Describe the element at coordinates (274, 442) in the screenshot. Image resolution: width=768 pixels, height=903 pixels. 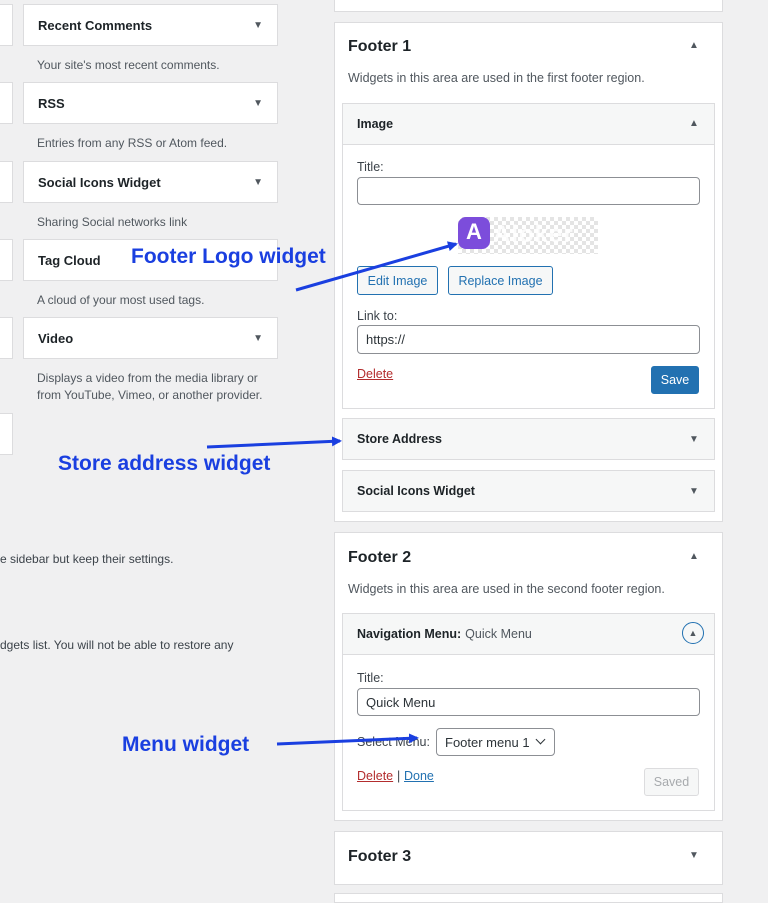
I see `arrow-to-store-address` at that location.